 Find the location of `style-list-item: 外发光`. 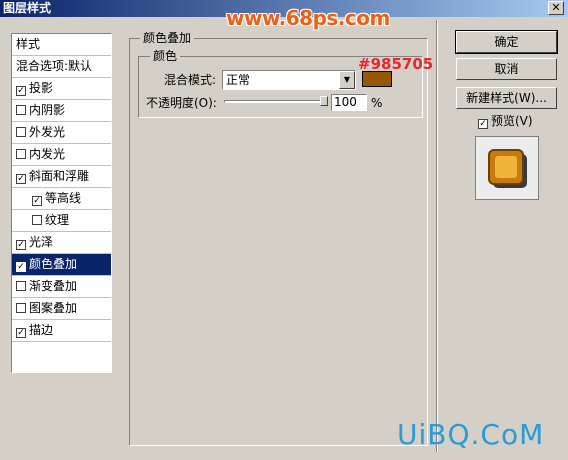

style-list-item: 外发光 is located at coordinates (61, 133).